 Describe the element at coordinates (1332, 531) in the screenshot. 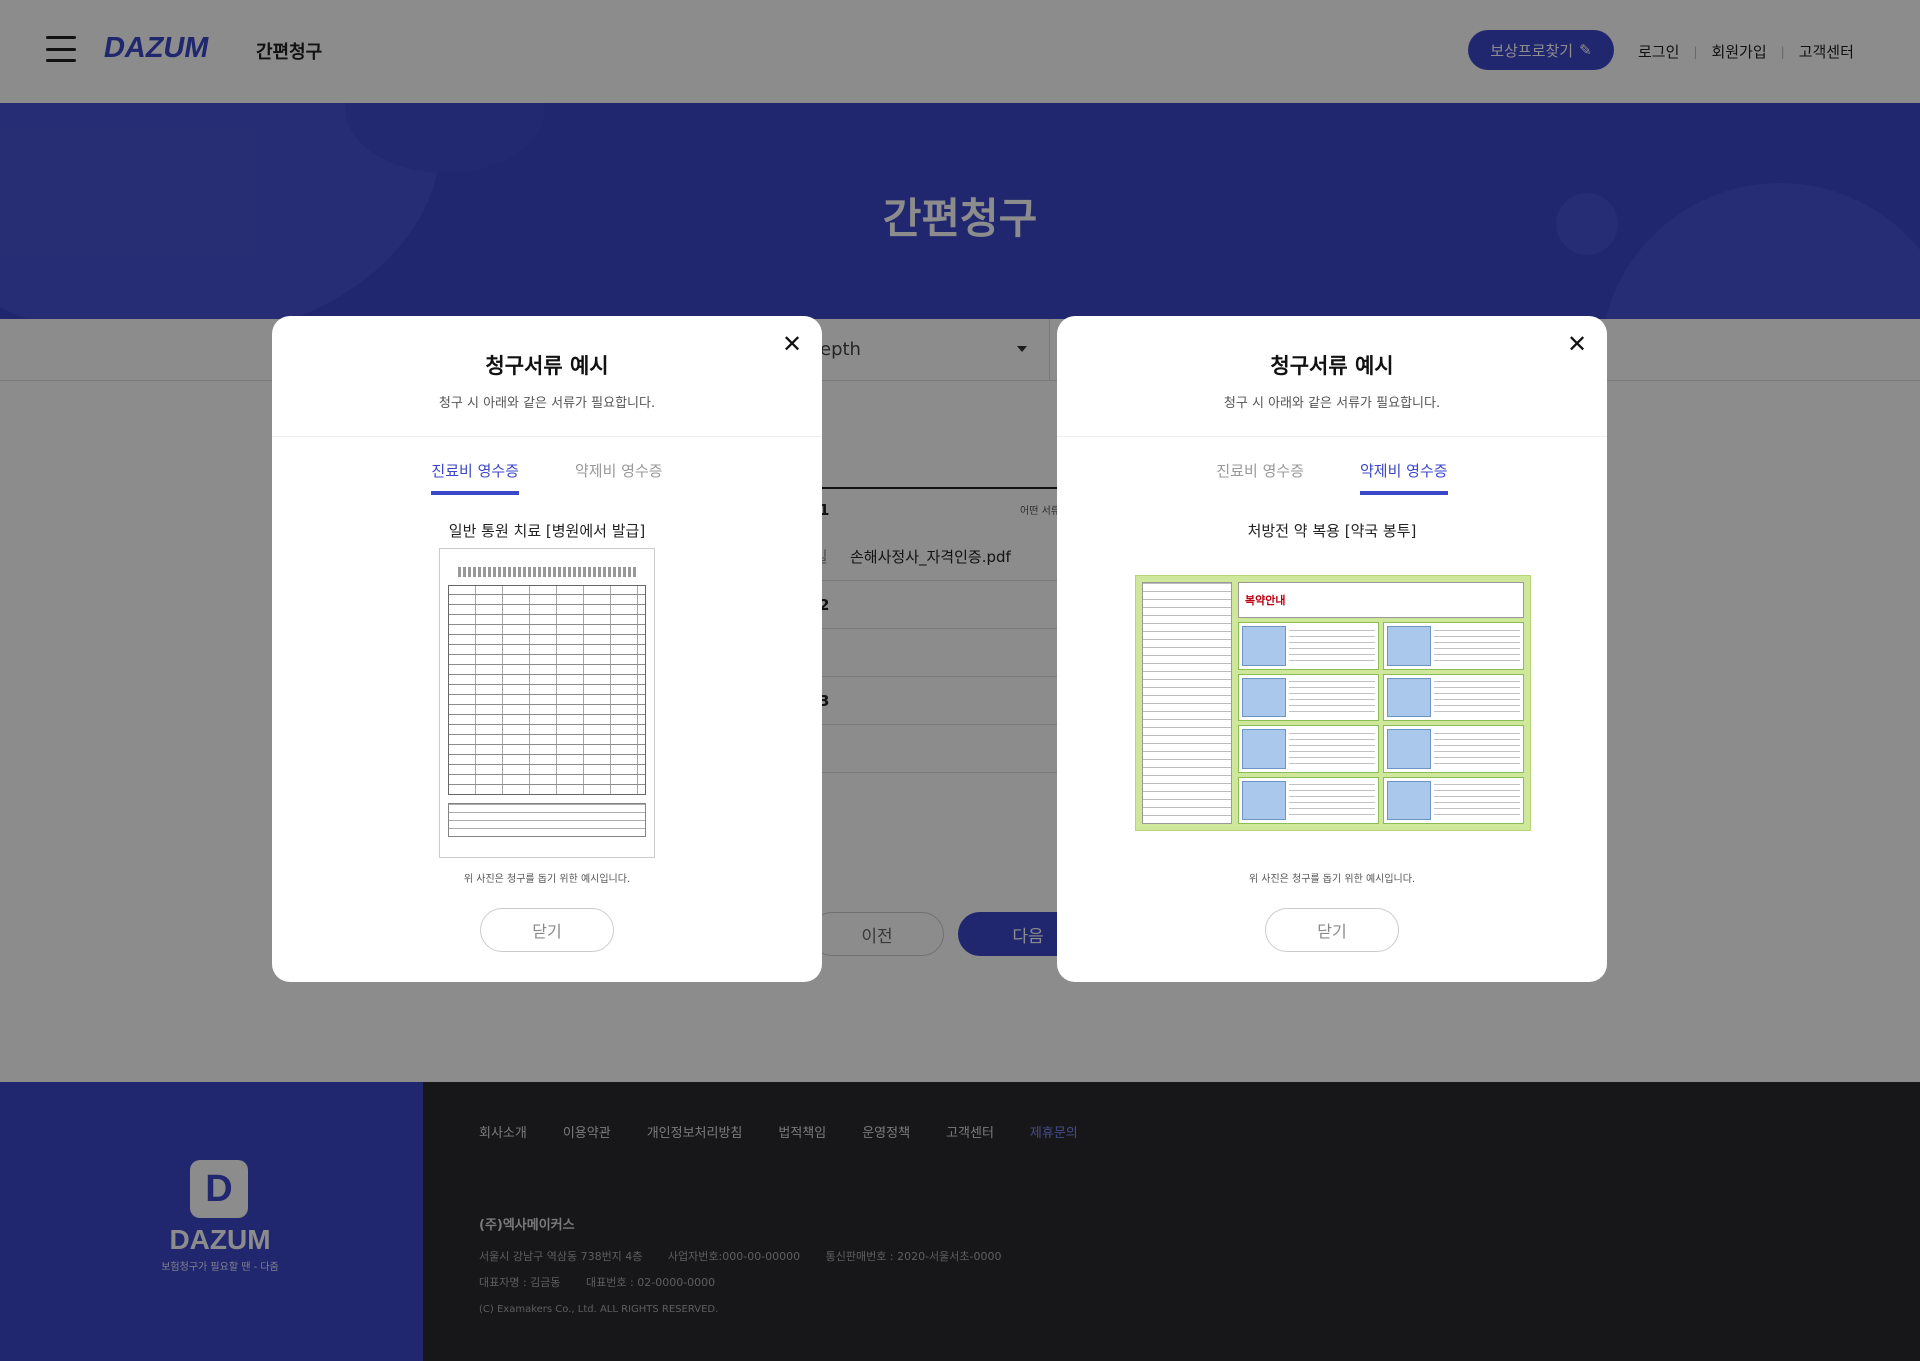

I see `doc-caption: 처방전 약 복용 [약국 봉투]` at that location.